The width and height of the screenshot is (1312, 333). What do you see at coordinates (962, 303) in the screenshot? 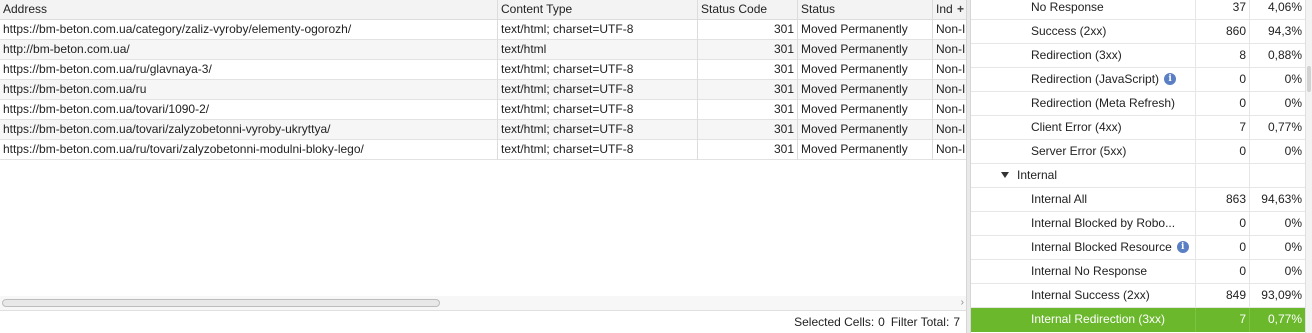
I see `scroll-right-icon: ›` at bounding box center [962, 303].